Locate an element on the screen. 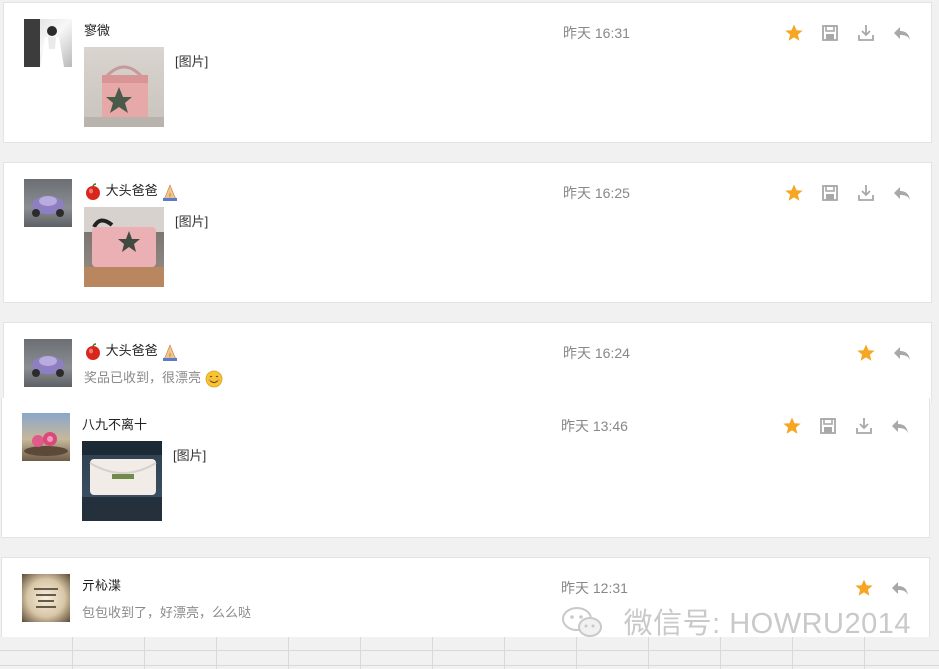  message-time: 昨天 12:31 is located at coordinates (594, 588).